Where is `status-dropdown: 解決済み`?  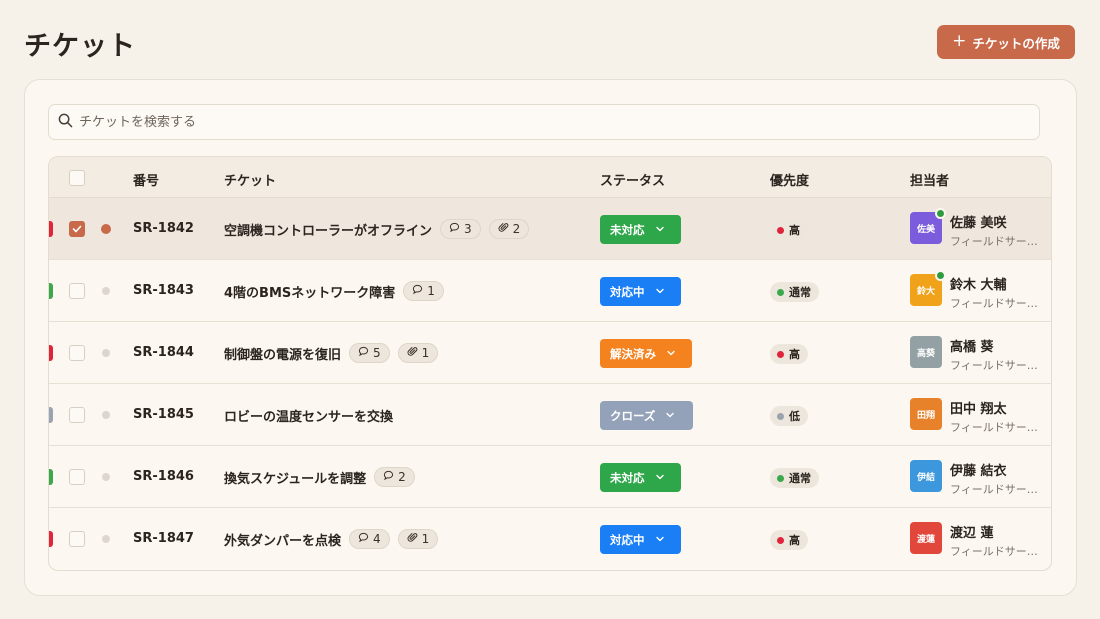 status-dropdown: 解決済み is located at coordinates (646, 353).